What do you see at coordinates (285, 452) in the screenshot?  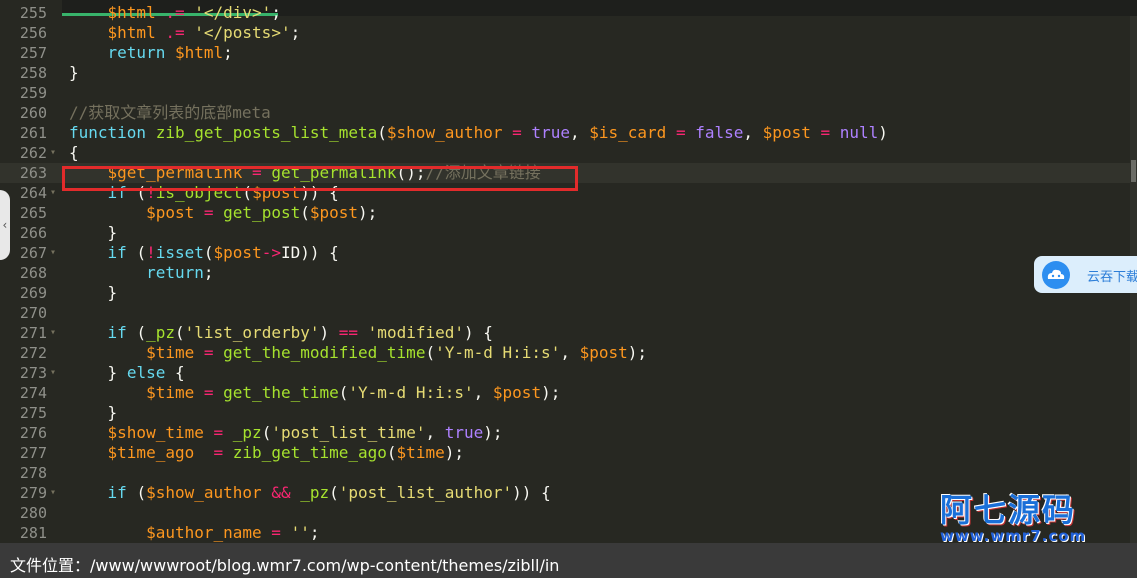 I see `code-text: $time_ago = zib_get_time_ago($time);` at bounding box center [285, 452].